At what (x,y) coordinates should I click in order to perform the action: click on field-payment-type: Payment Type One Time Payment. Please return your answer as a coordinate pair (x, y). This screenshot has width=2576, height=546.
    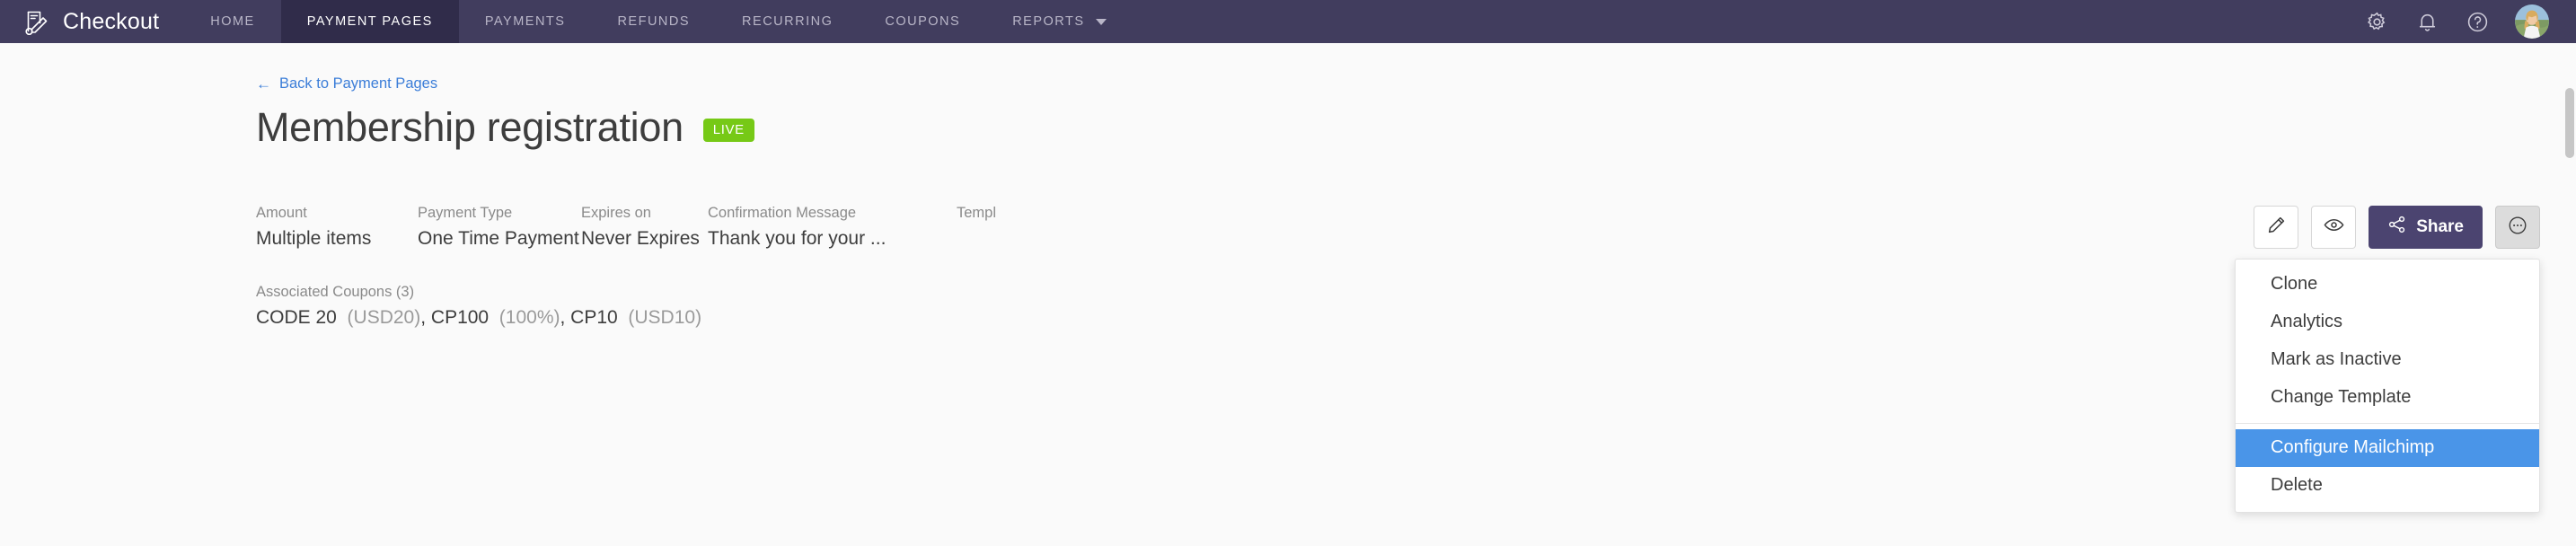
    Looking at the image, I should click on (499, 227).